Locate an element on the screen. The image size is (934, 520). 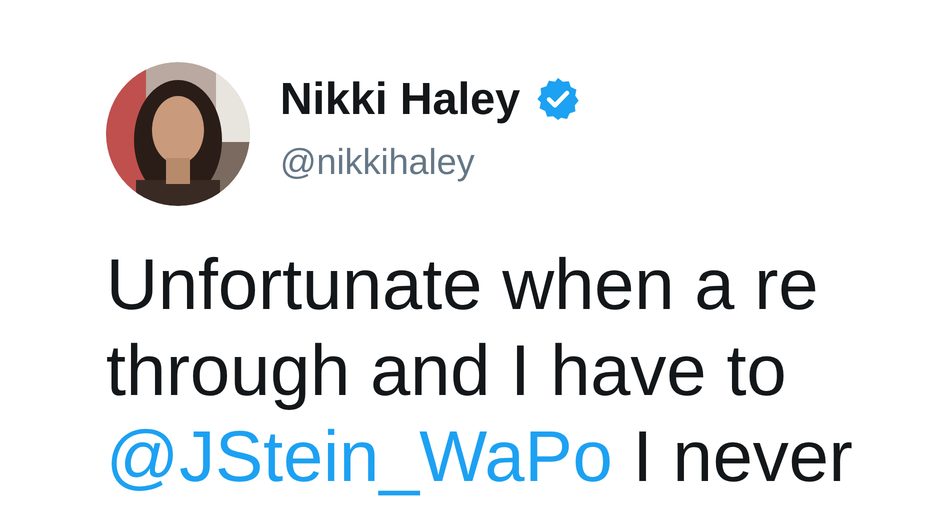
tweet-text: Unfortunate when a re is located at coordinates (462, 285).